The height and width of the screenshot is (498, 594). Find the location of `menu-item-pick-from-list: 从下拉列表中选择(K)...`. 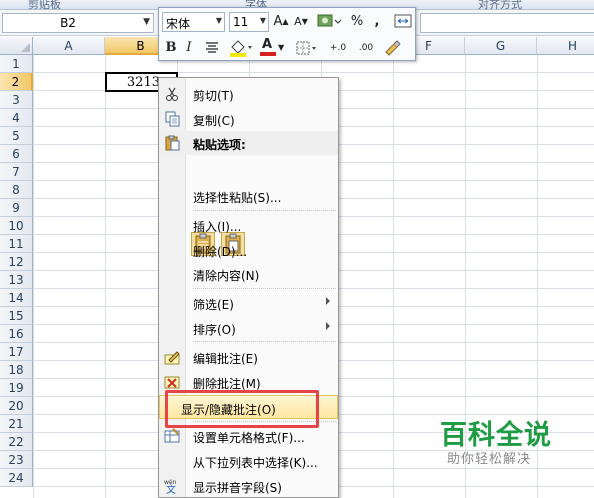

menu-item-pick-from-list: 从下拉列表中选择(K)... is located at coordinates (248, 461).